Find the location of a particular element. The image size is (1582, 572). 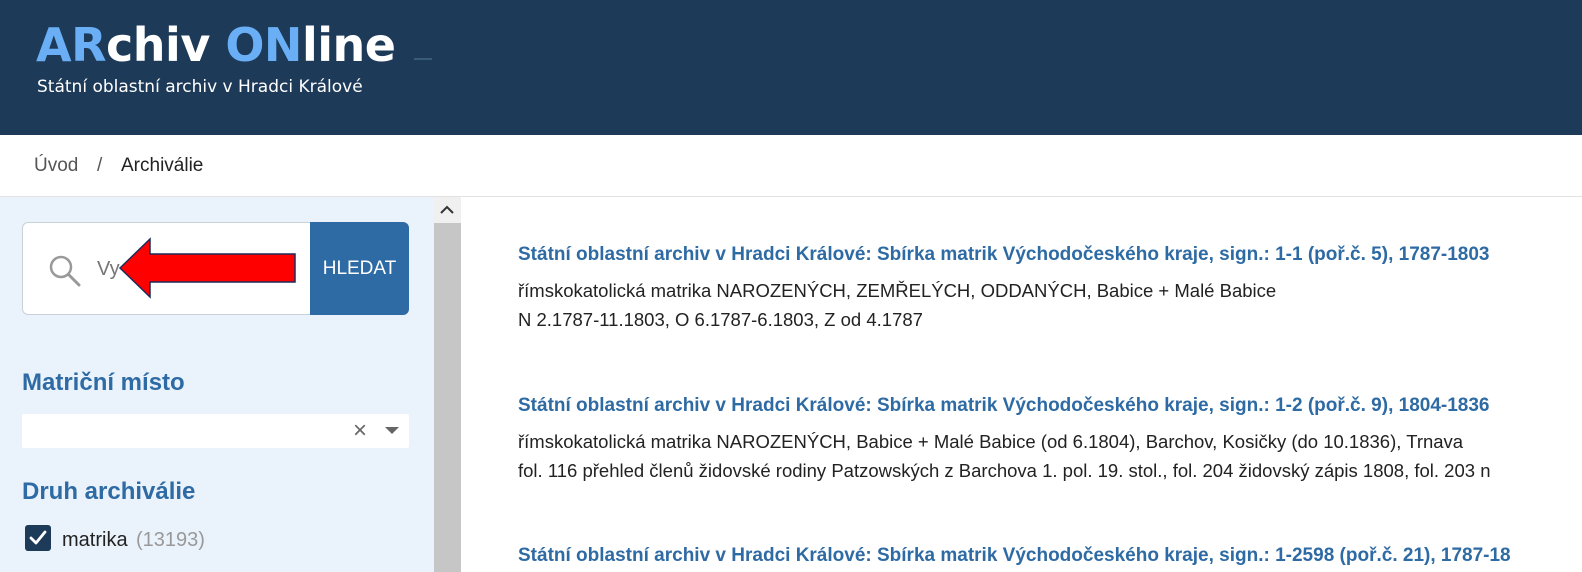

search-icon is located at coordinates (65, 271).